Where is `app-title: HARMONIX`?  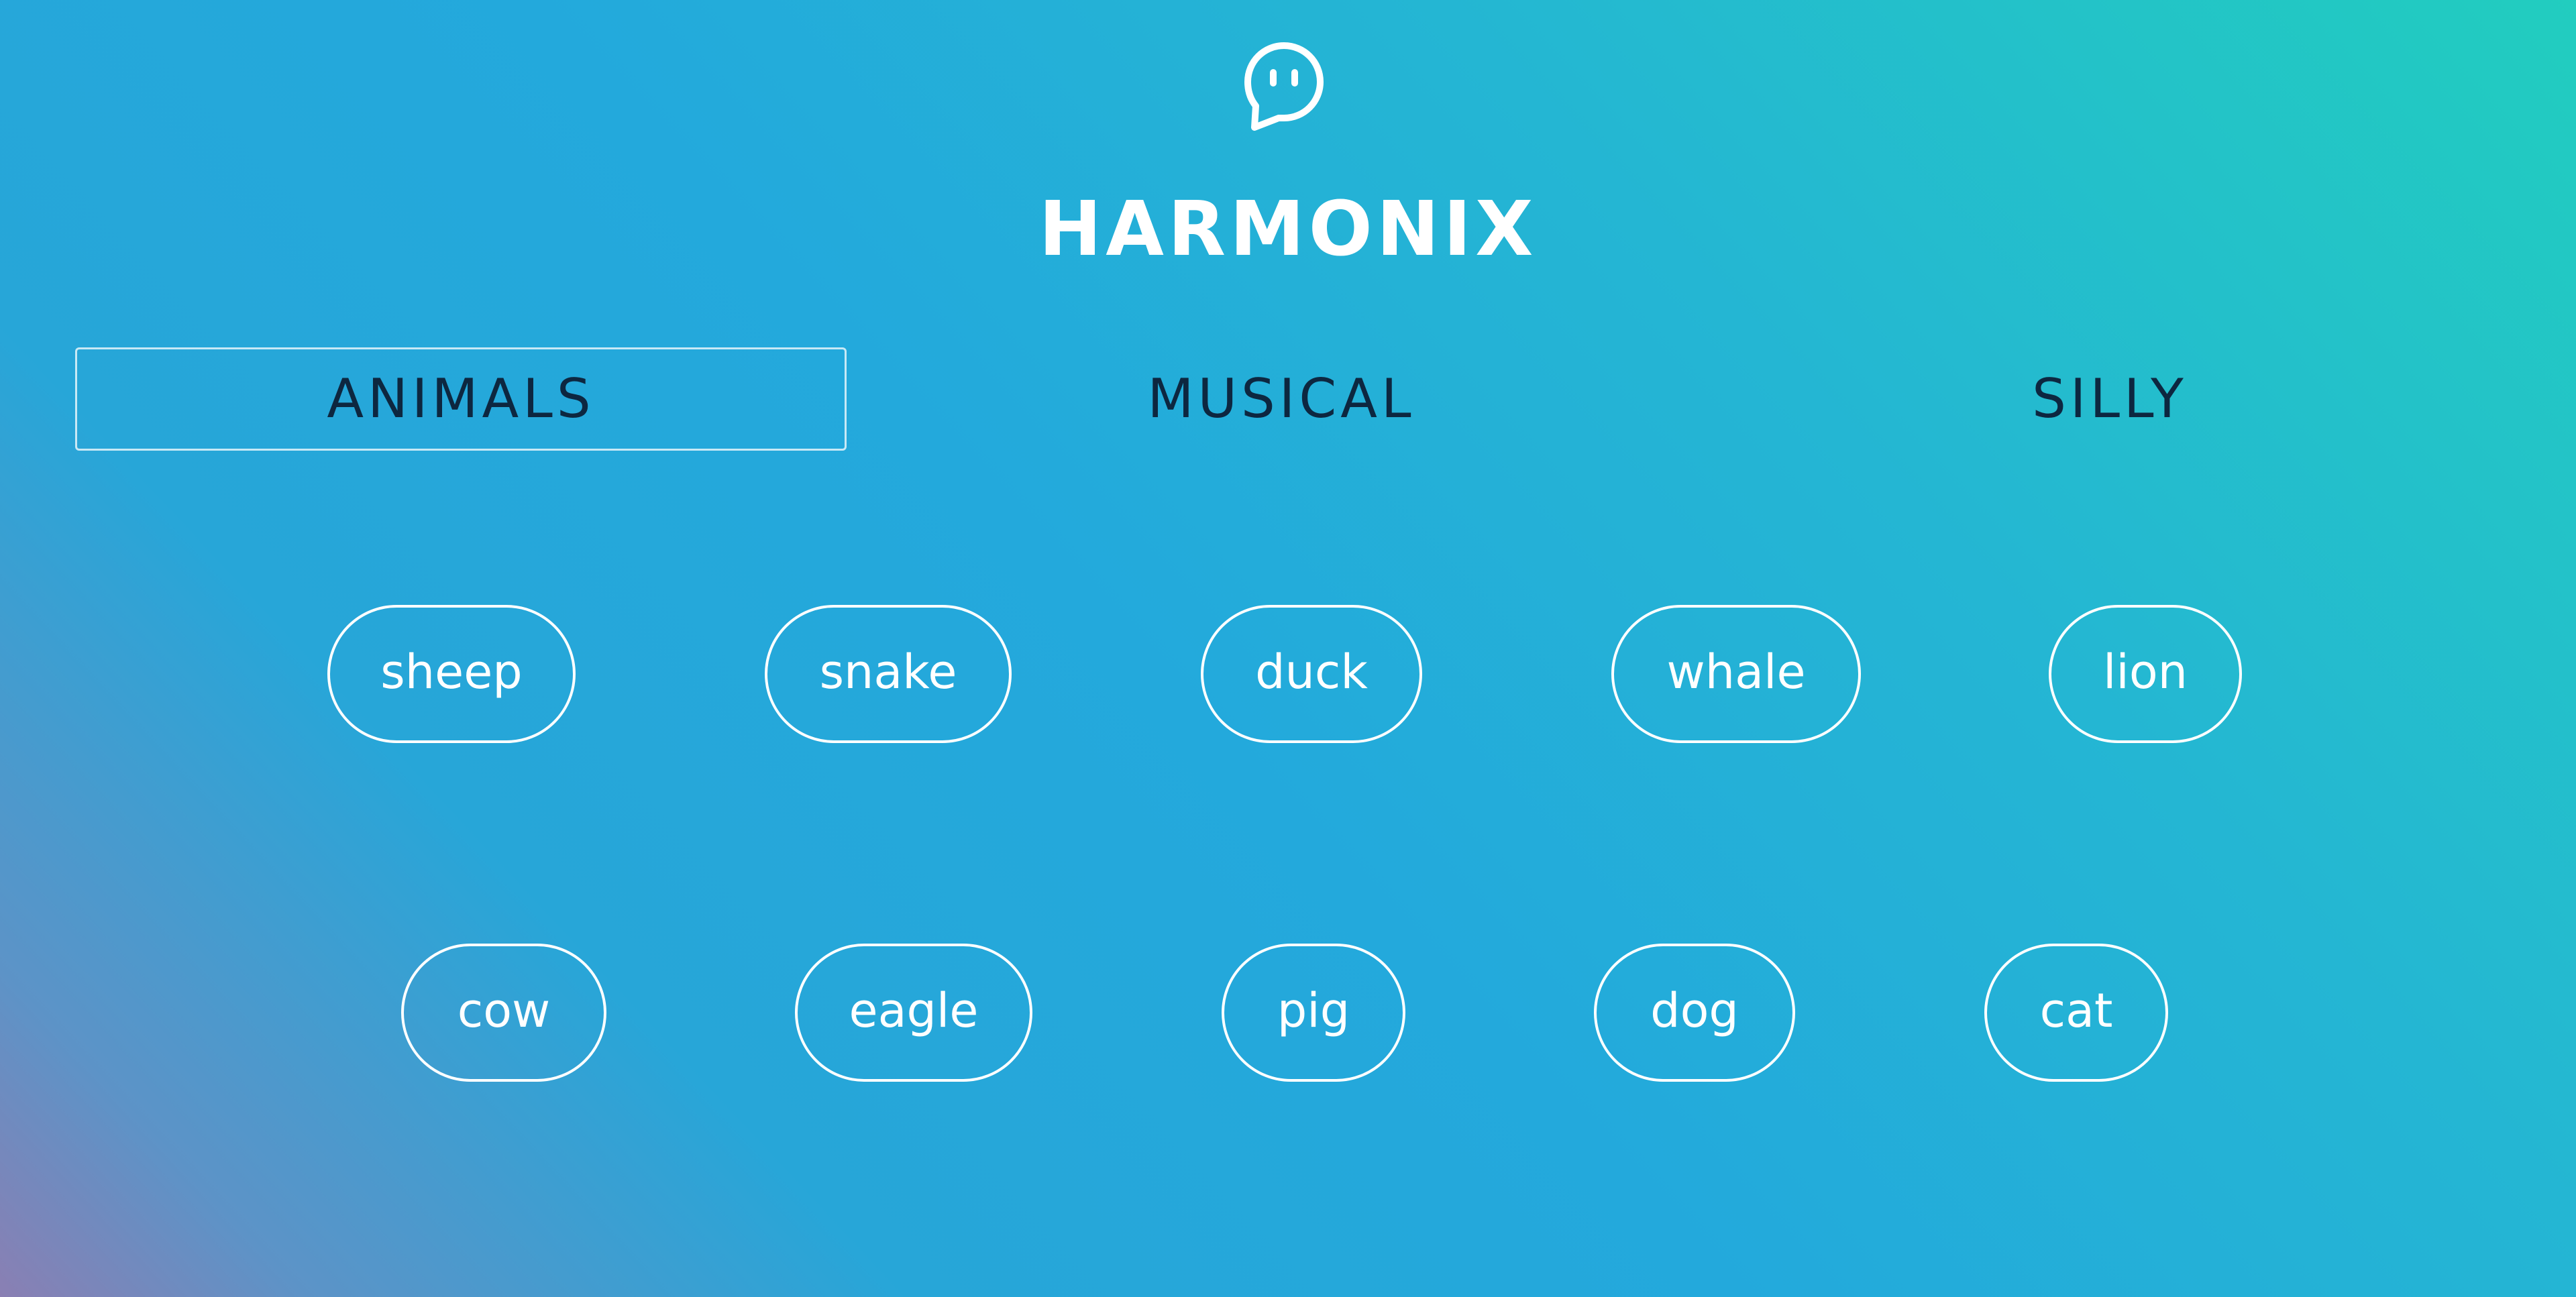
app-title: HARMONIX is located at coordinates (1288, 229).